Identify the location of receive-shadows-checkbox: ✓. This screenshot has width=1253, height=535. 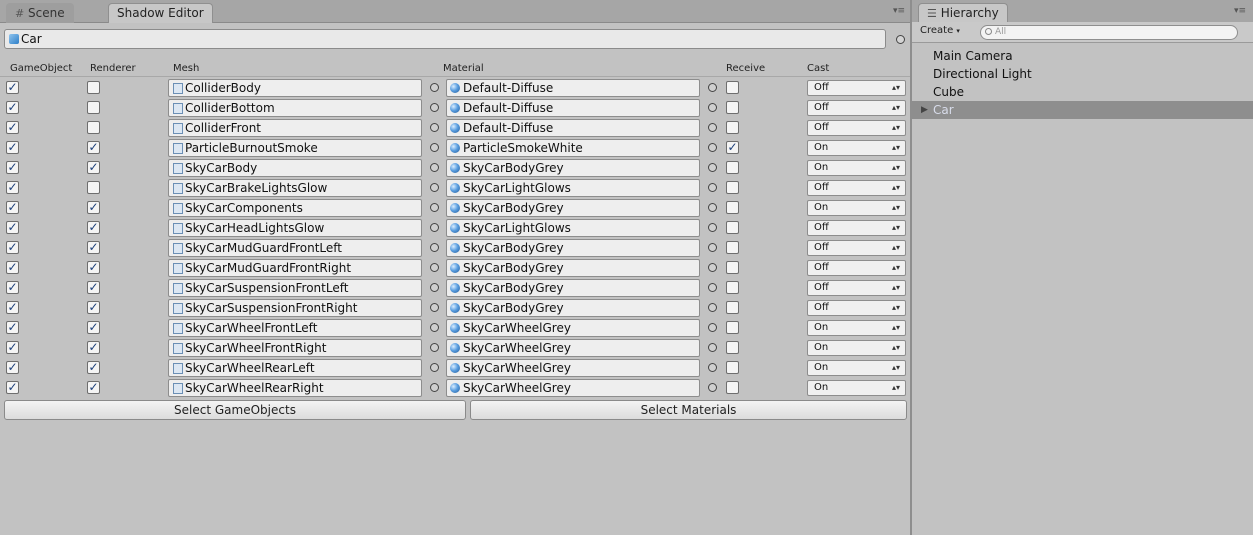
(732, 147).